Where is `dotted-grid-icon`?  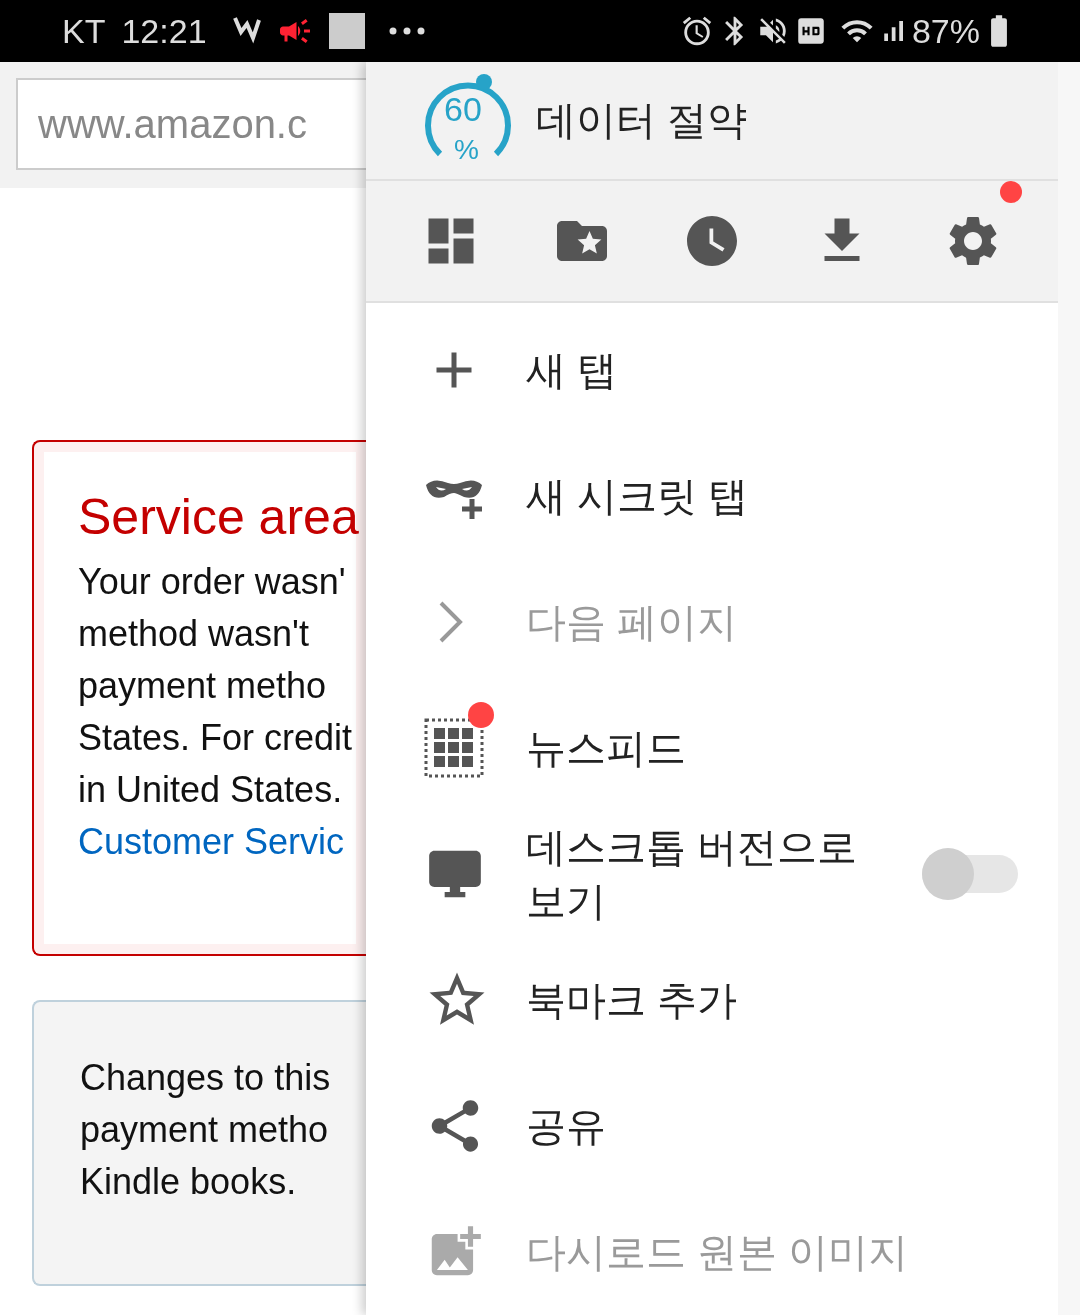 dotted-grid-icon is located at coordinates (454, 748).